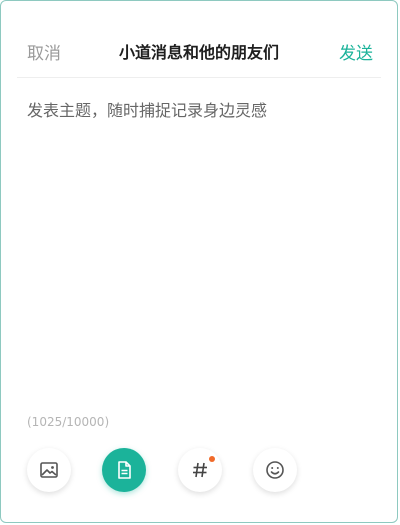 The width and height of the screenshot is (400, 525). I want to click on long-article-button, so click(124, 470).